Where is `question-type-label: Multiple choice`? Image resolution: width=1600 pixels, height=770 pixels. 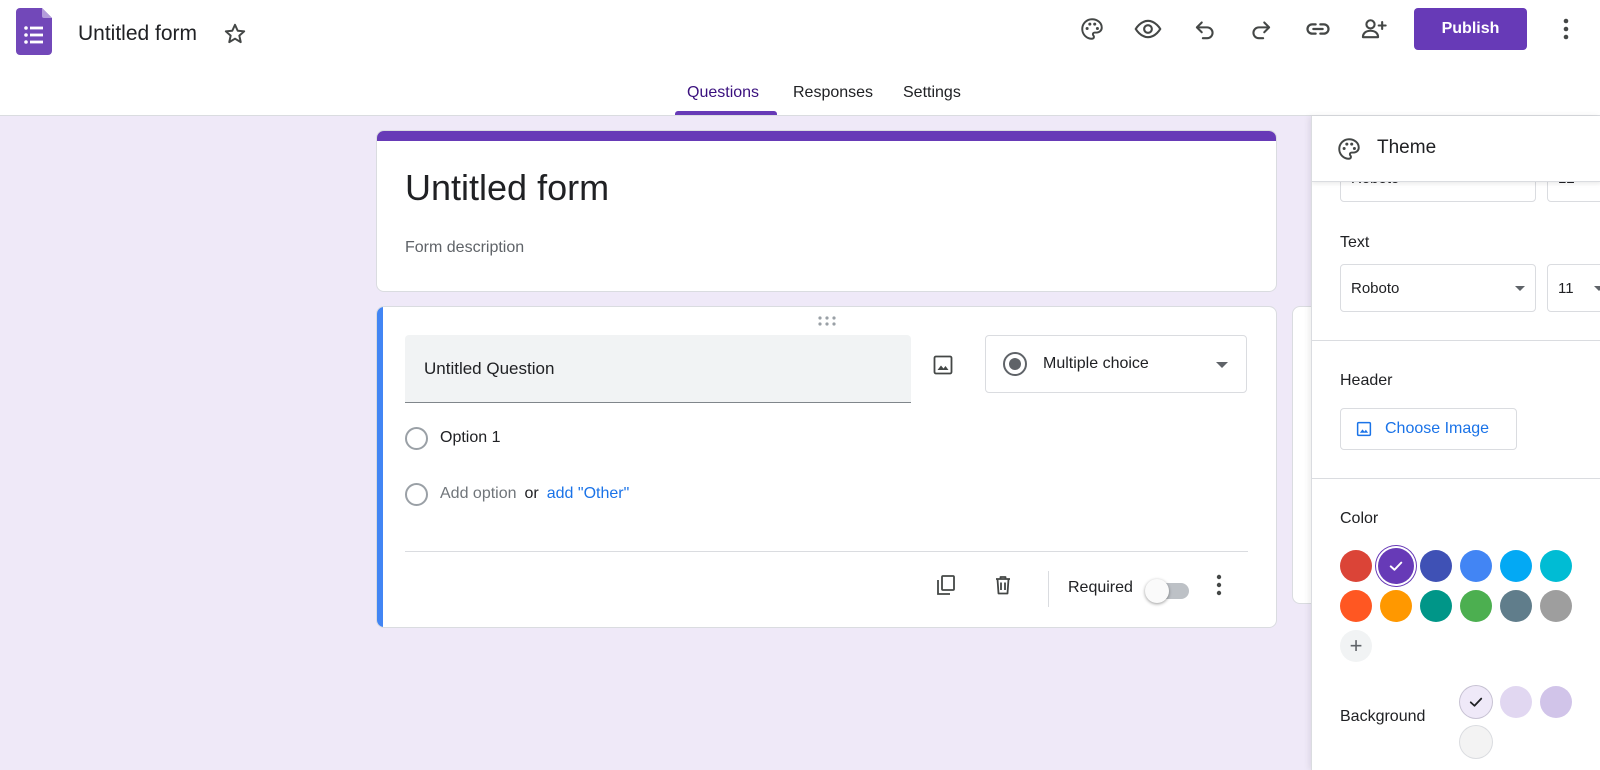
question-type-label: Multiple choice is located at coordinates (1096, 363).